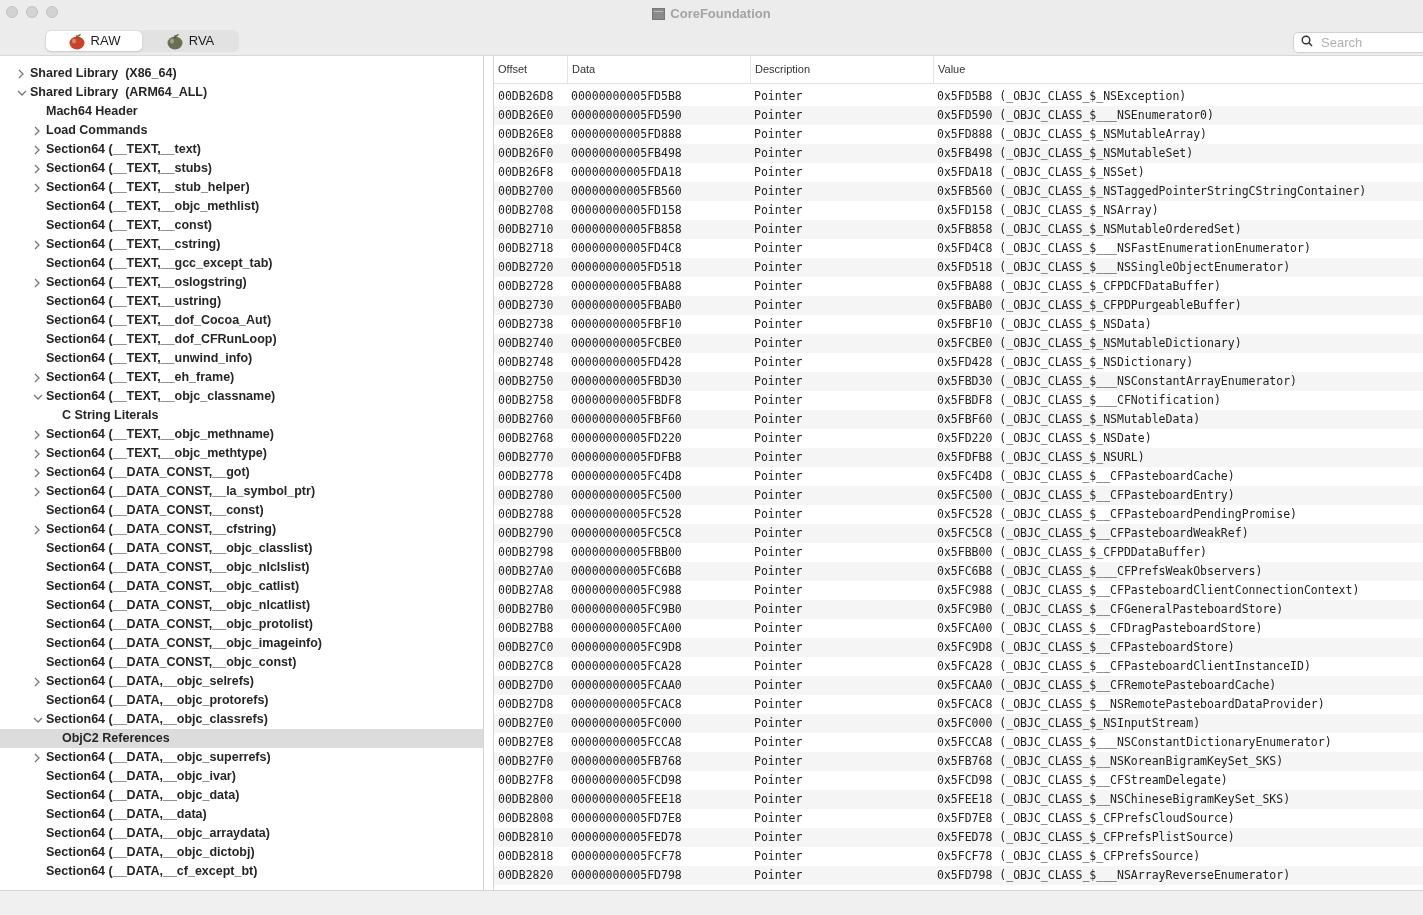  What do you see at coordinates (241, 472) in the screenshot?
I see `tree-row: Section64 (__DATA_CONST,__got)` at bounding box center [241, 472].